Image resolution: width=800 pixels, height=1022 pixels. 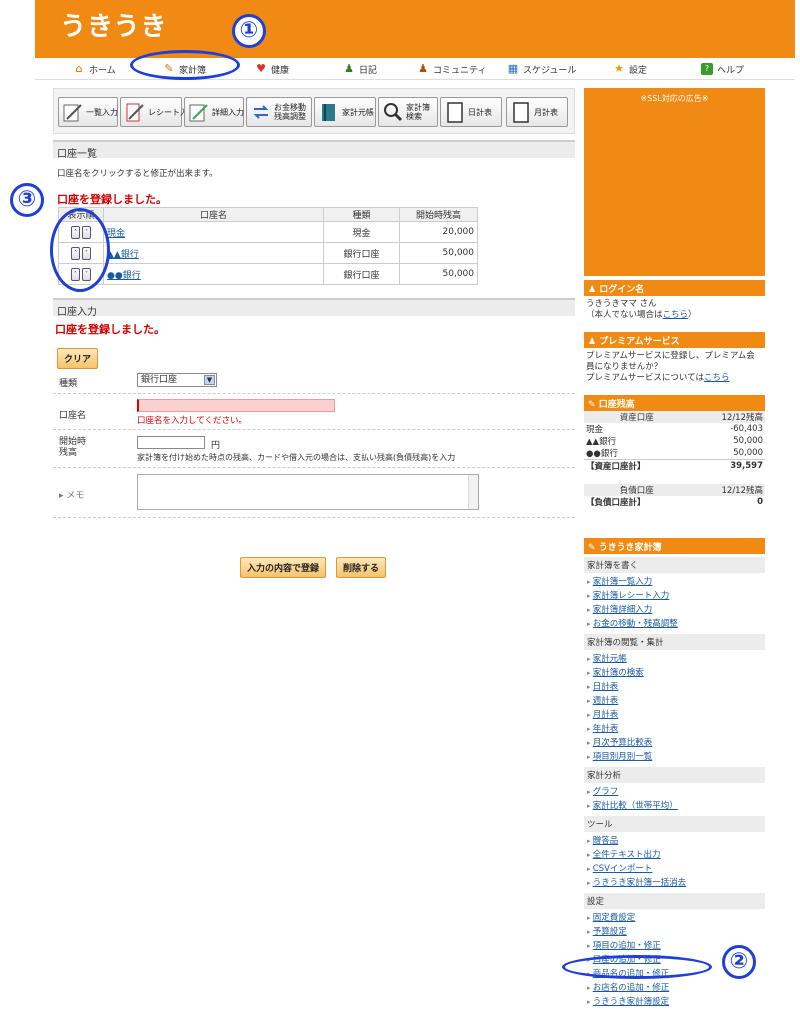 I want to click on user-icon: ♟, so click(x=594, y=342).